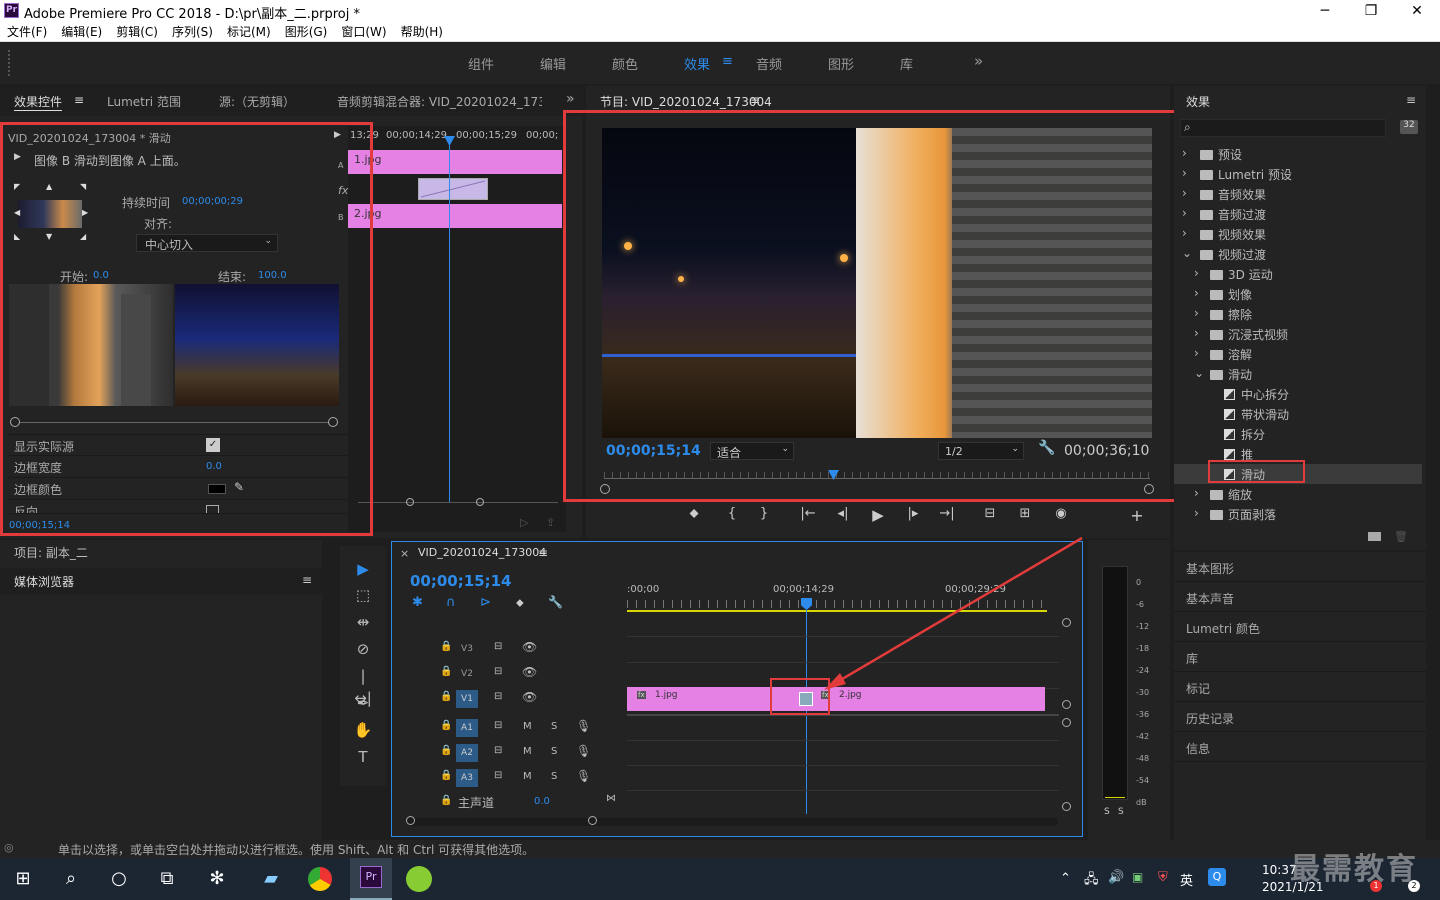 This screenshot has width=1440, height=900. I want to click on meter-solo-left: S, so click(1107, 812).